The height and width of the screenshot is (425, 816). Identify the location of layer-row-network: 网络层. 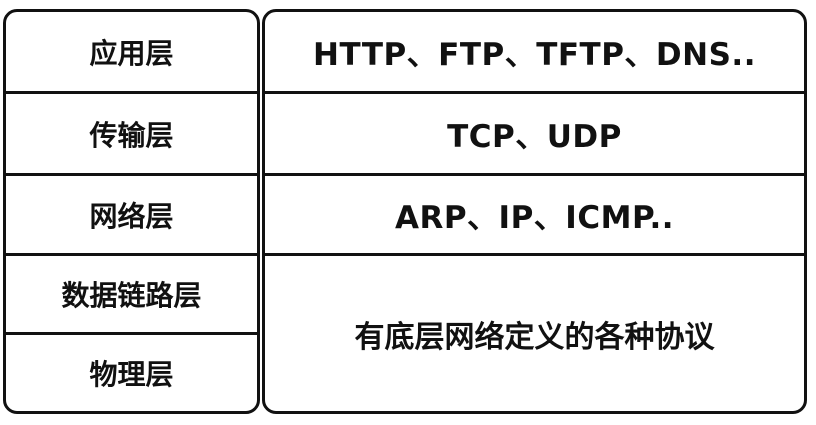
(131, 214).